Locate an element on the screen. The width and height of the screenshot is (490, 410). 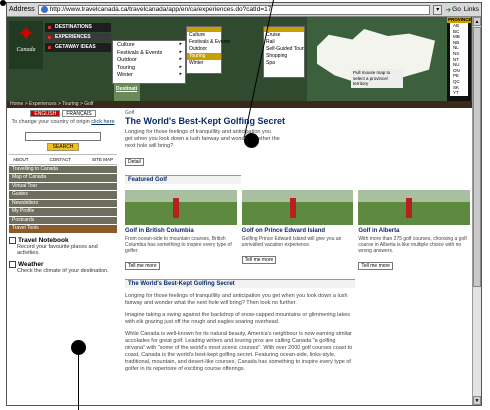
lang-english-button: ENGLISH is located at coordinates (45, 113).